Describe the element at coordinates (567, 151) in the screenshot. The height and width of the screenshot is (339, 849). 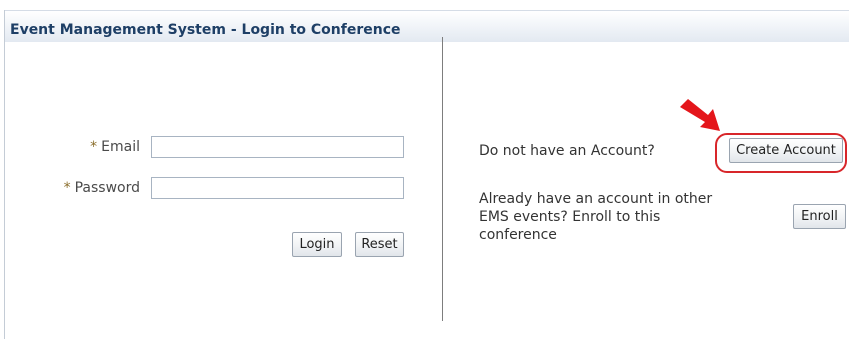
I see `no-account-text: Do not have an Account?` at that location.